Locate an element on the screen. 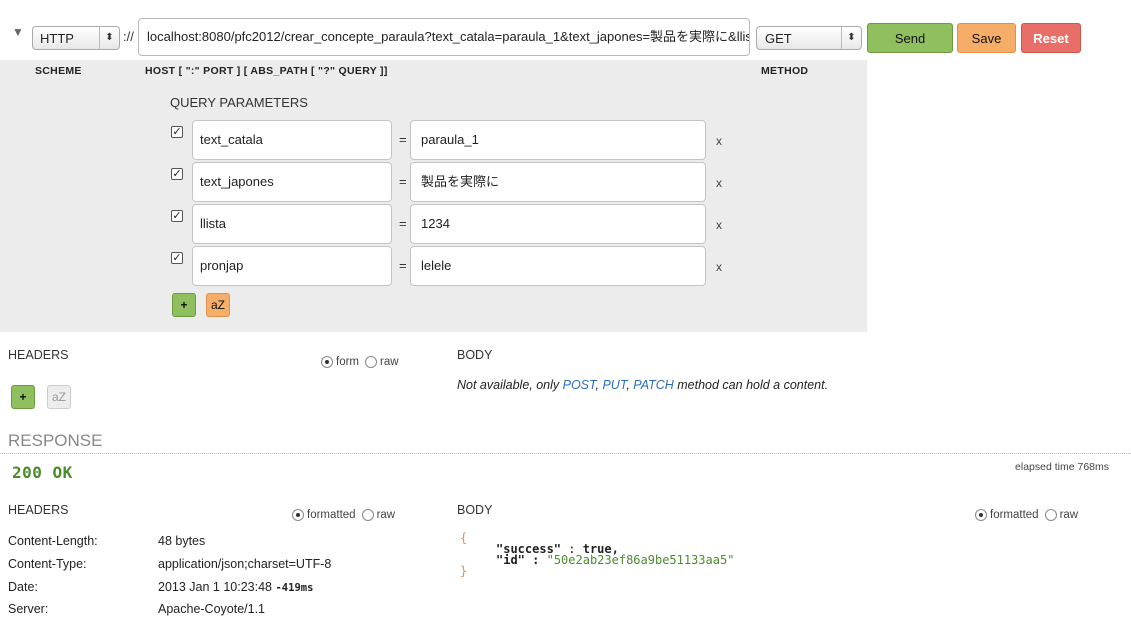 The width and height of the screenshot is (1131, 619). scheme-select: HTTP ⬍ is located at coordinates (76, 38).